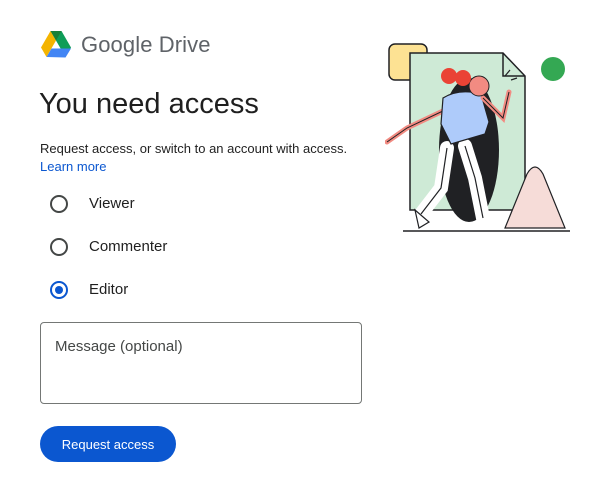 This screenshot has width=605, height=500. I want to click on role-option-commenter: Commenter, so click(108, 246).